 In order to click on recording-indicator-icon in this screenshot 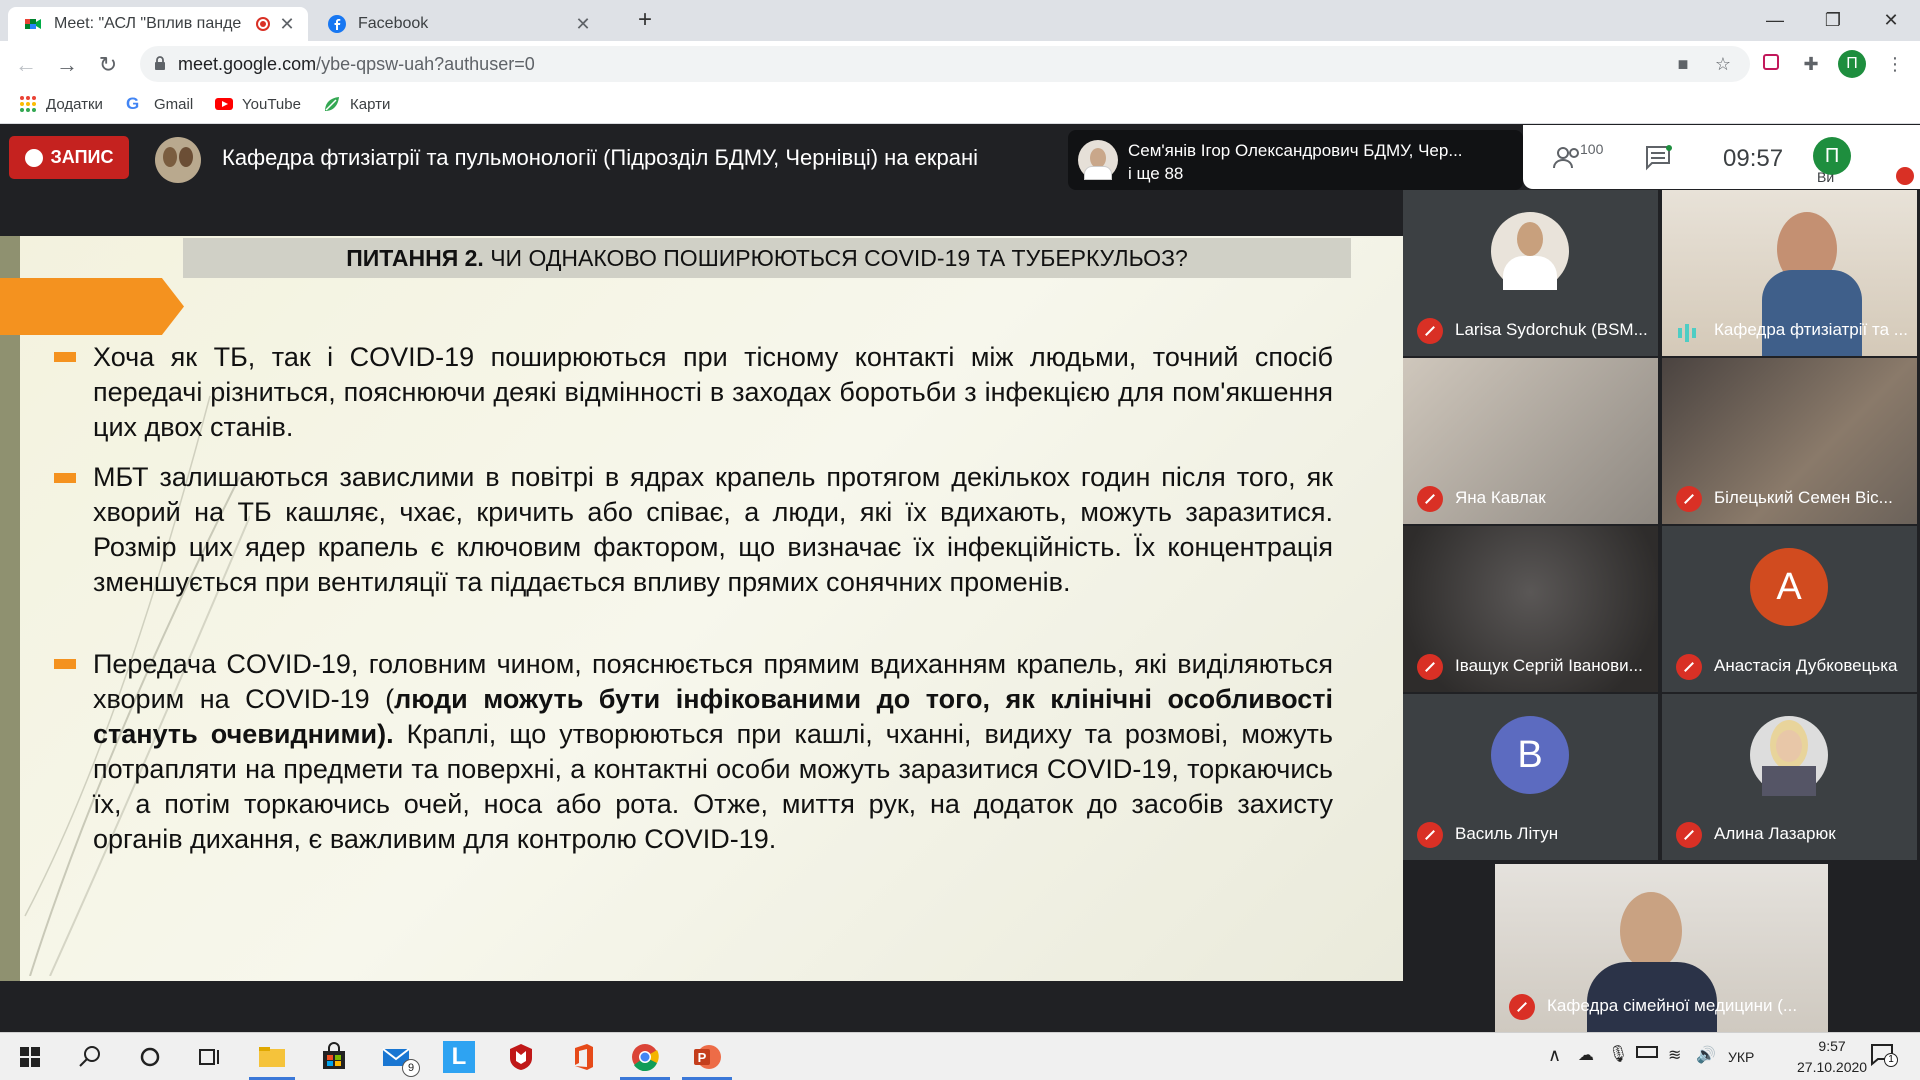, I will do `click(263, 24)`.